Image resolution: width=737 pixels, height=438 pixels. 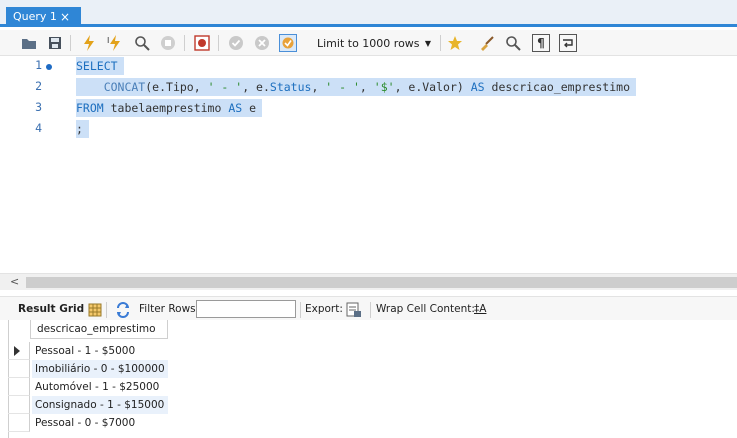 What do you see at coordinates (354, 310) in the screenshot?
I see `export-icon` at bounding box center [354, 310].